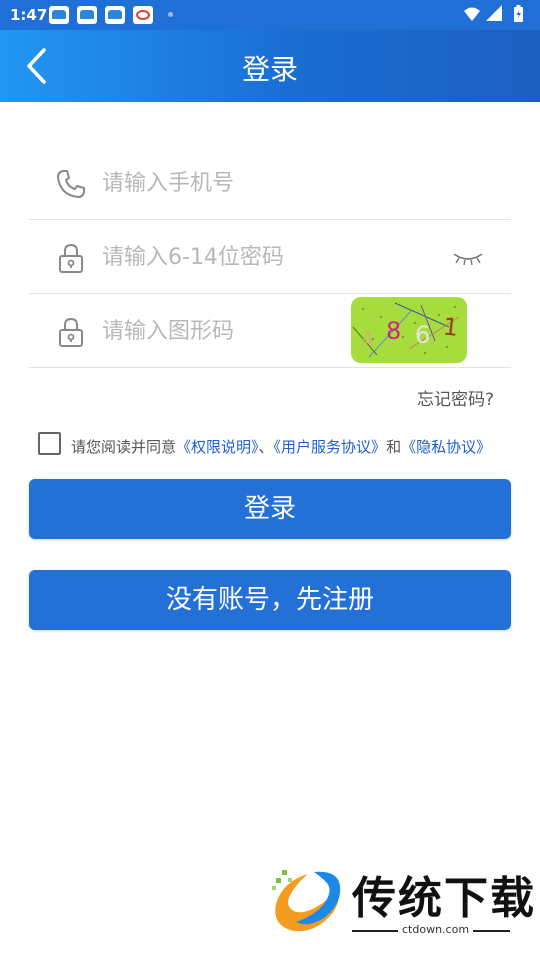 This screenshot has height=960, width=540. I want to click on agreement-row: 请您阅读并同意《权限说明》、《用户服务协议》和《隐私协议》, so click(278, 445).